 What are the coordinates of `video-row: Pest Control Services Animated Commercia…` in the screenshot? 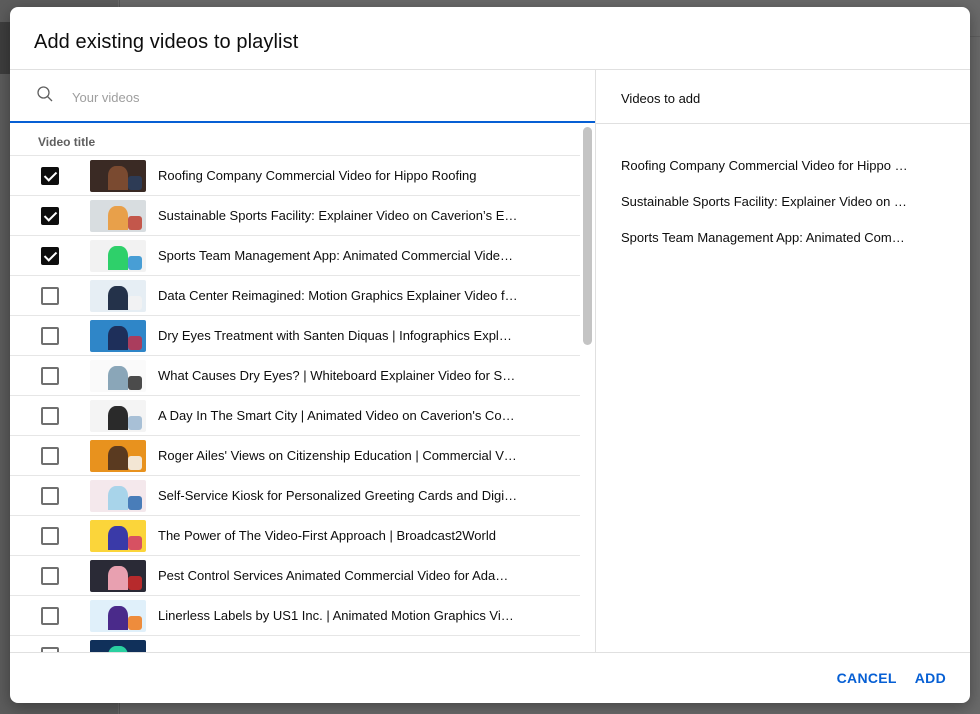 It's located at (295, 576).